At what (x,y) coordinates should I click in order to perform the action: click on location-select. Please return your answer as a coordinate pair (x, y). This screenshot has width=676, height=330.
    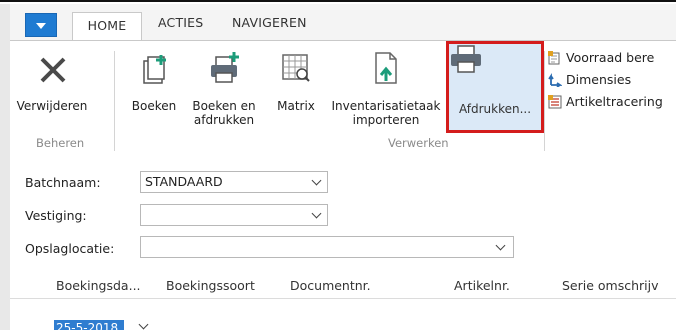
    Looking at the image, I should click on (234, 215).